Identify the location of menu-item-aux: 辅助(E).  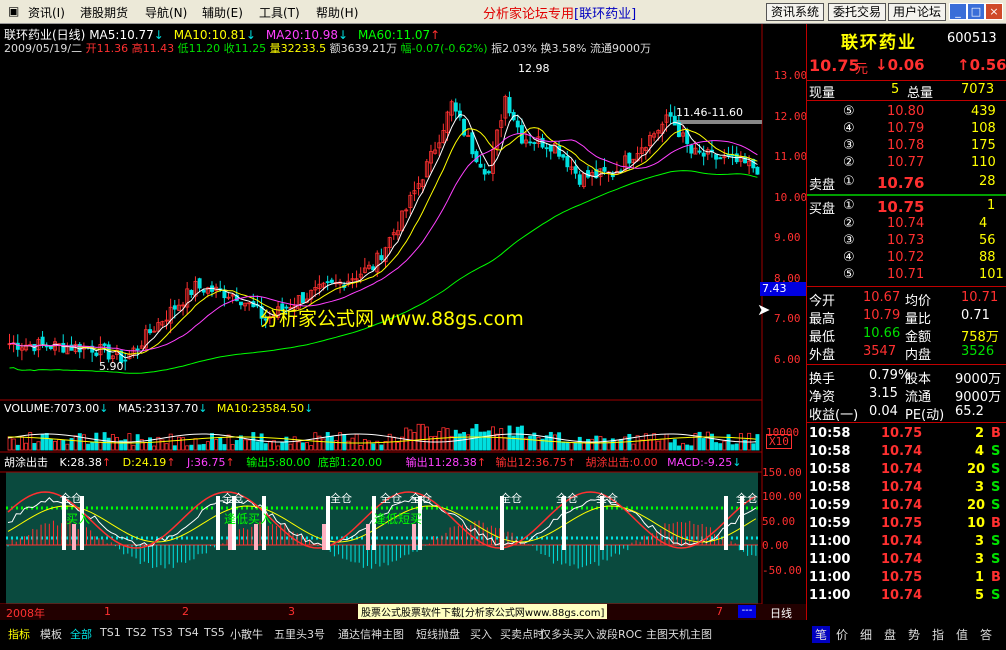
(222, 12).